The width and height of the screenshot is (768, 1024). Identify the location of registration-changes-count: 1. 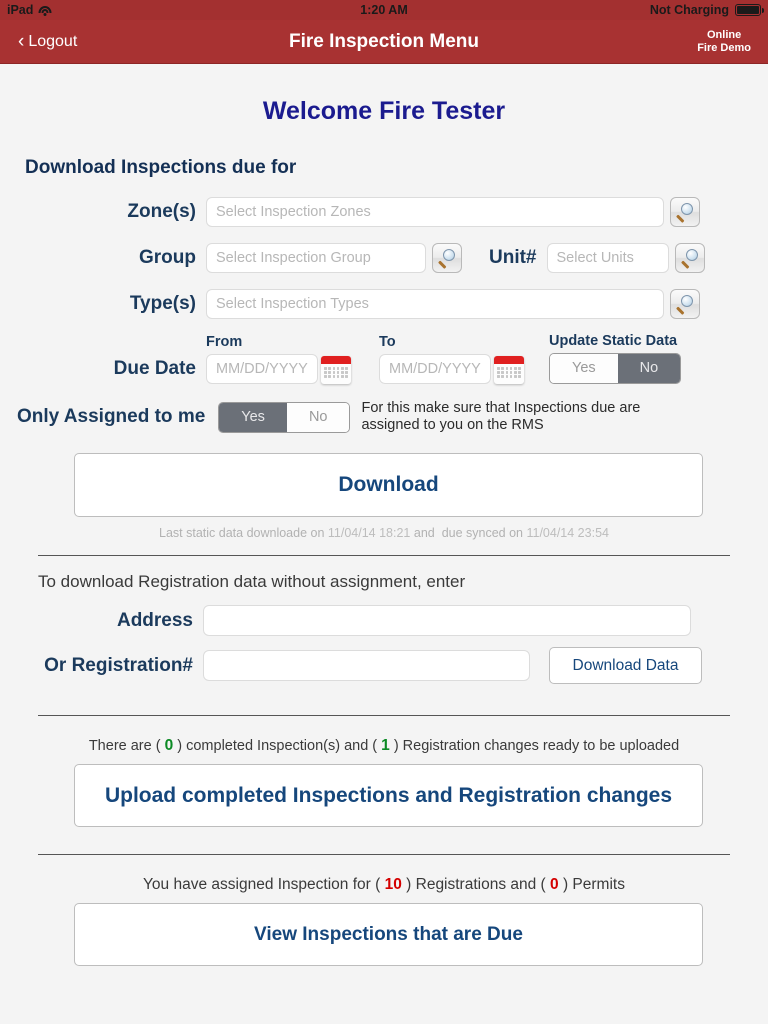
(385, 745).